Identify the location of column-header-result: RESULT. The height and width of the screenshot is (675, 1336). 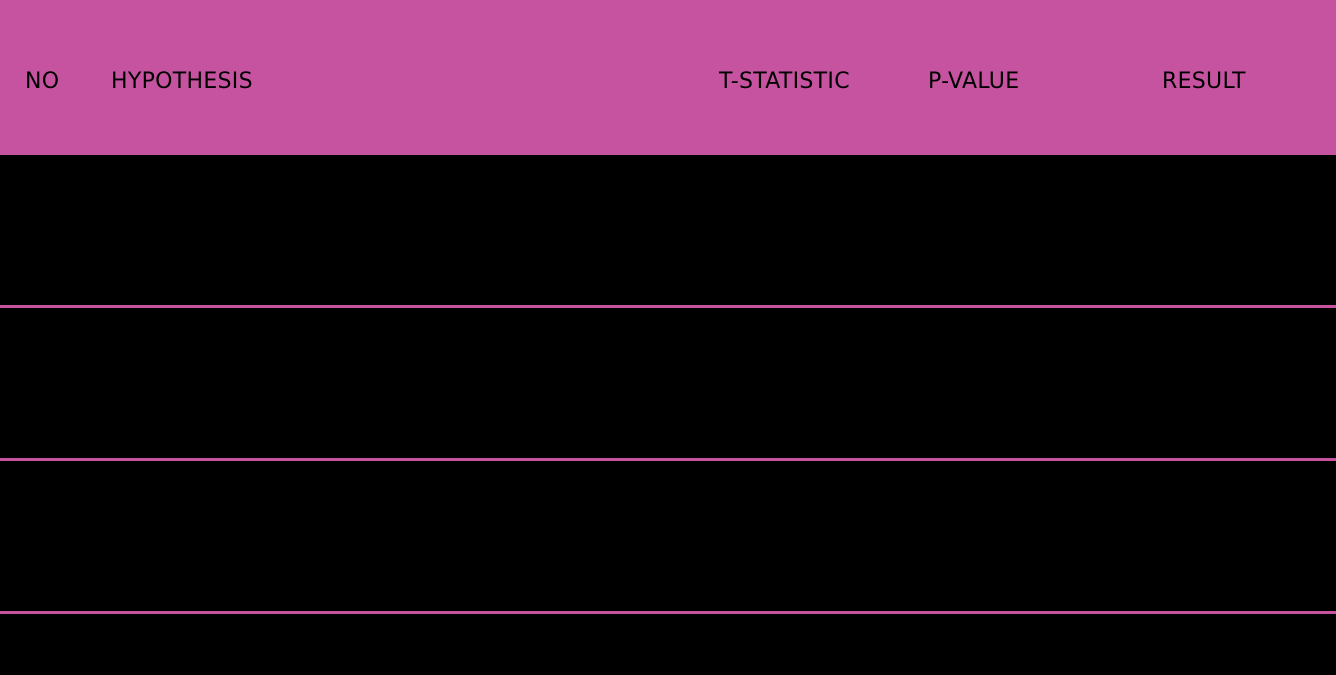
(1204, 81).